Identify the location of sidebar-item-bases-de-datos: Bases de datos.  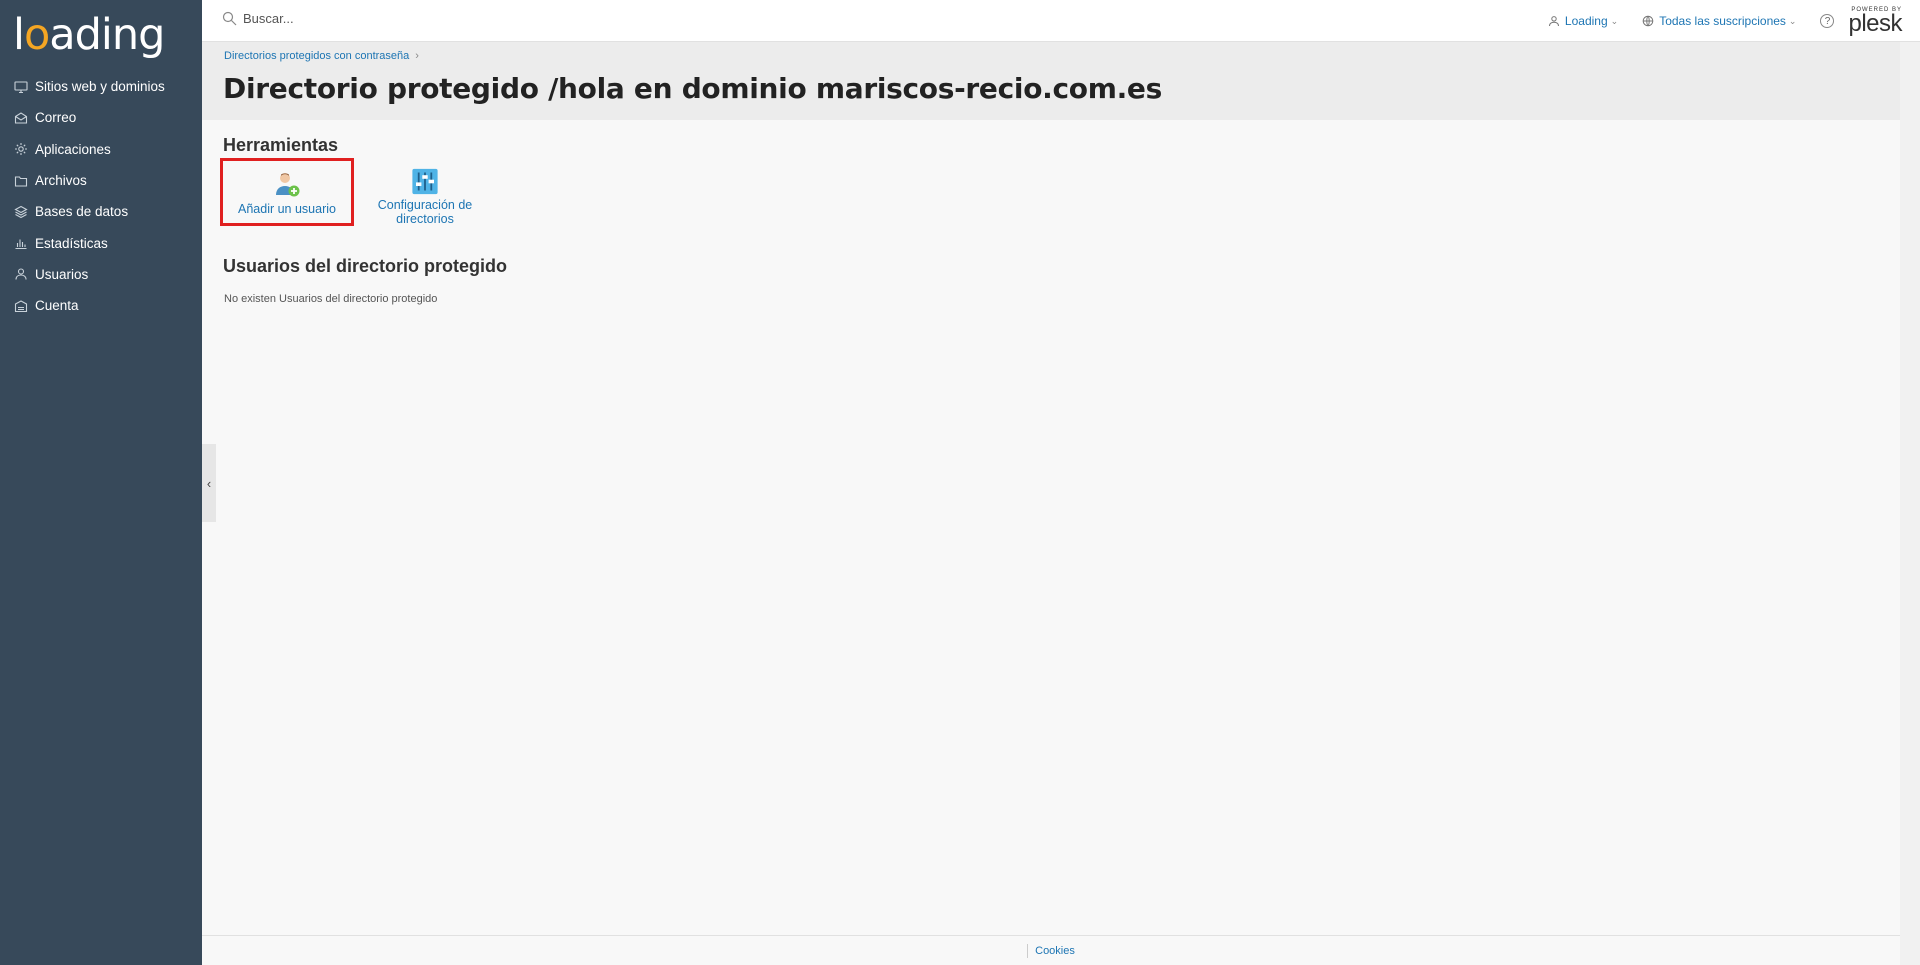
(101, 211).